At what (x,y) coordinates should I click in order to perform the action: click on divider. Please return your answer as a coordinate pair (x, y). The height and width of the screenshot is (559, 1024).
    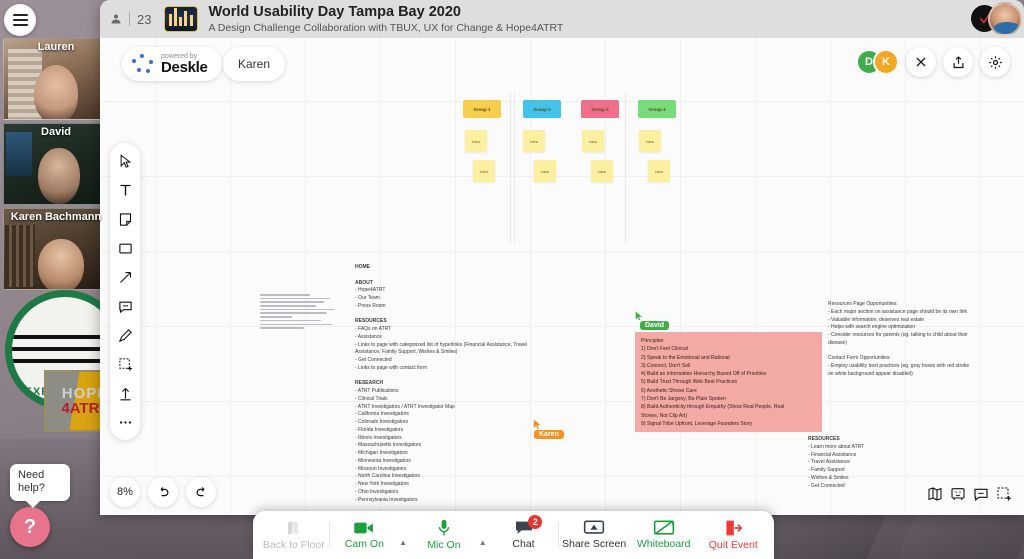
    Looking at the image, I should click on (129, 19).